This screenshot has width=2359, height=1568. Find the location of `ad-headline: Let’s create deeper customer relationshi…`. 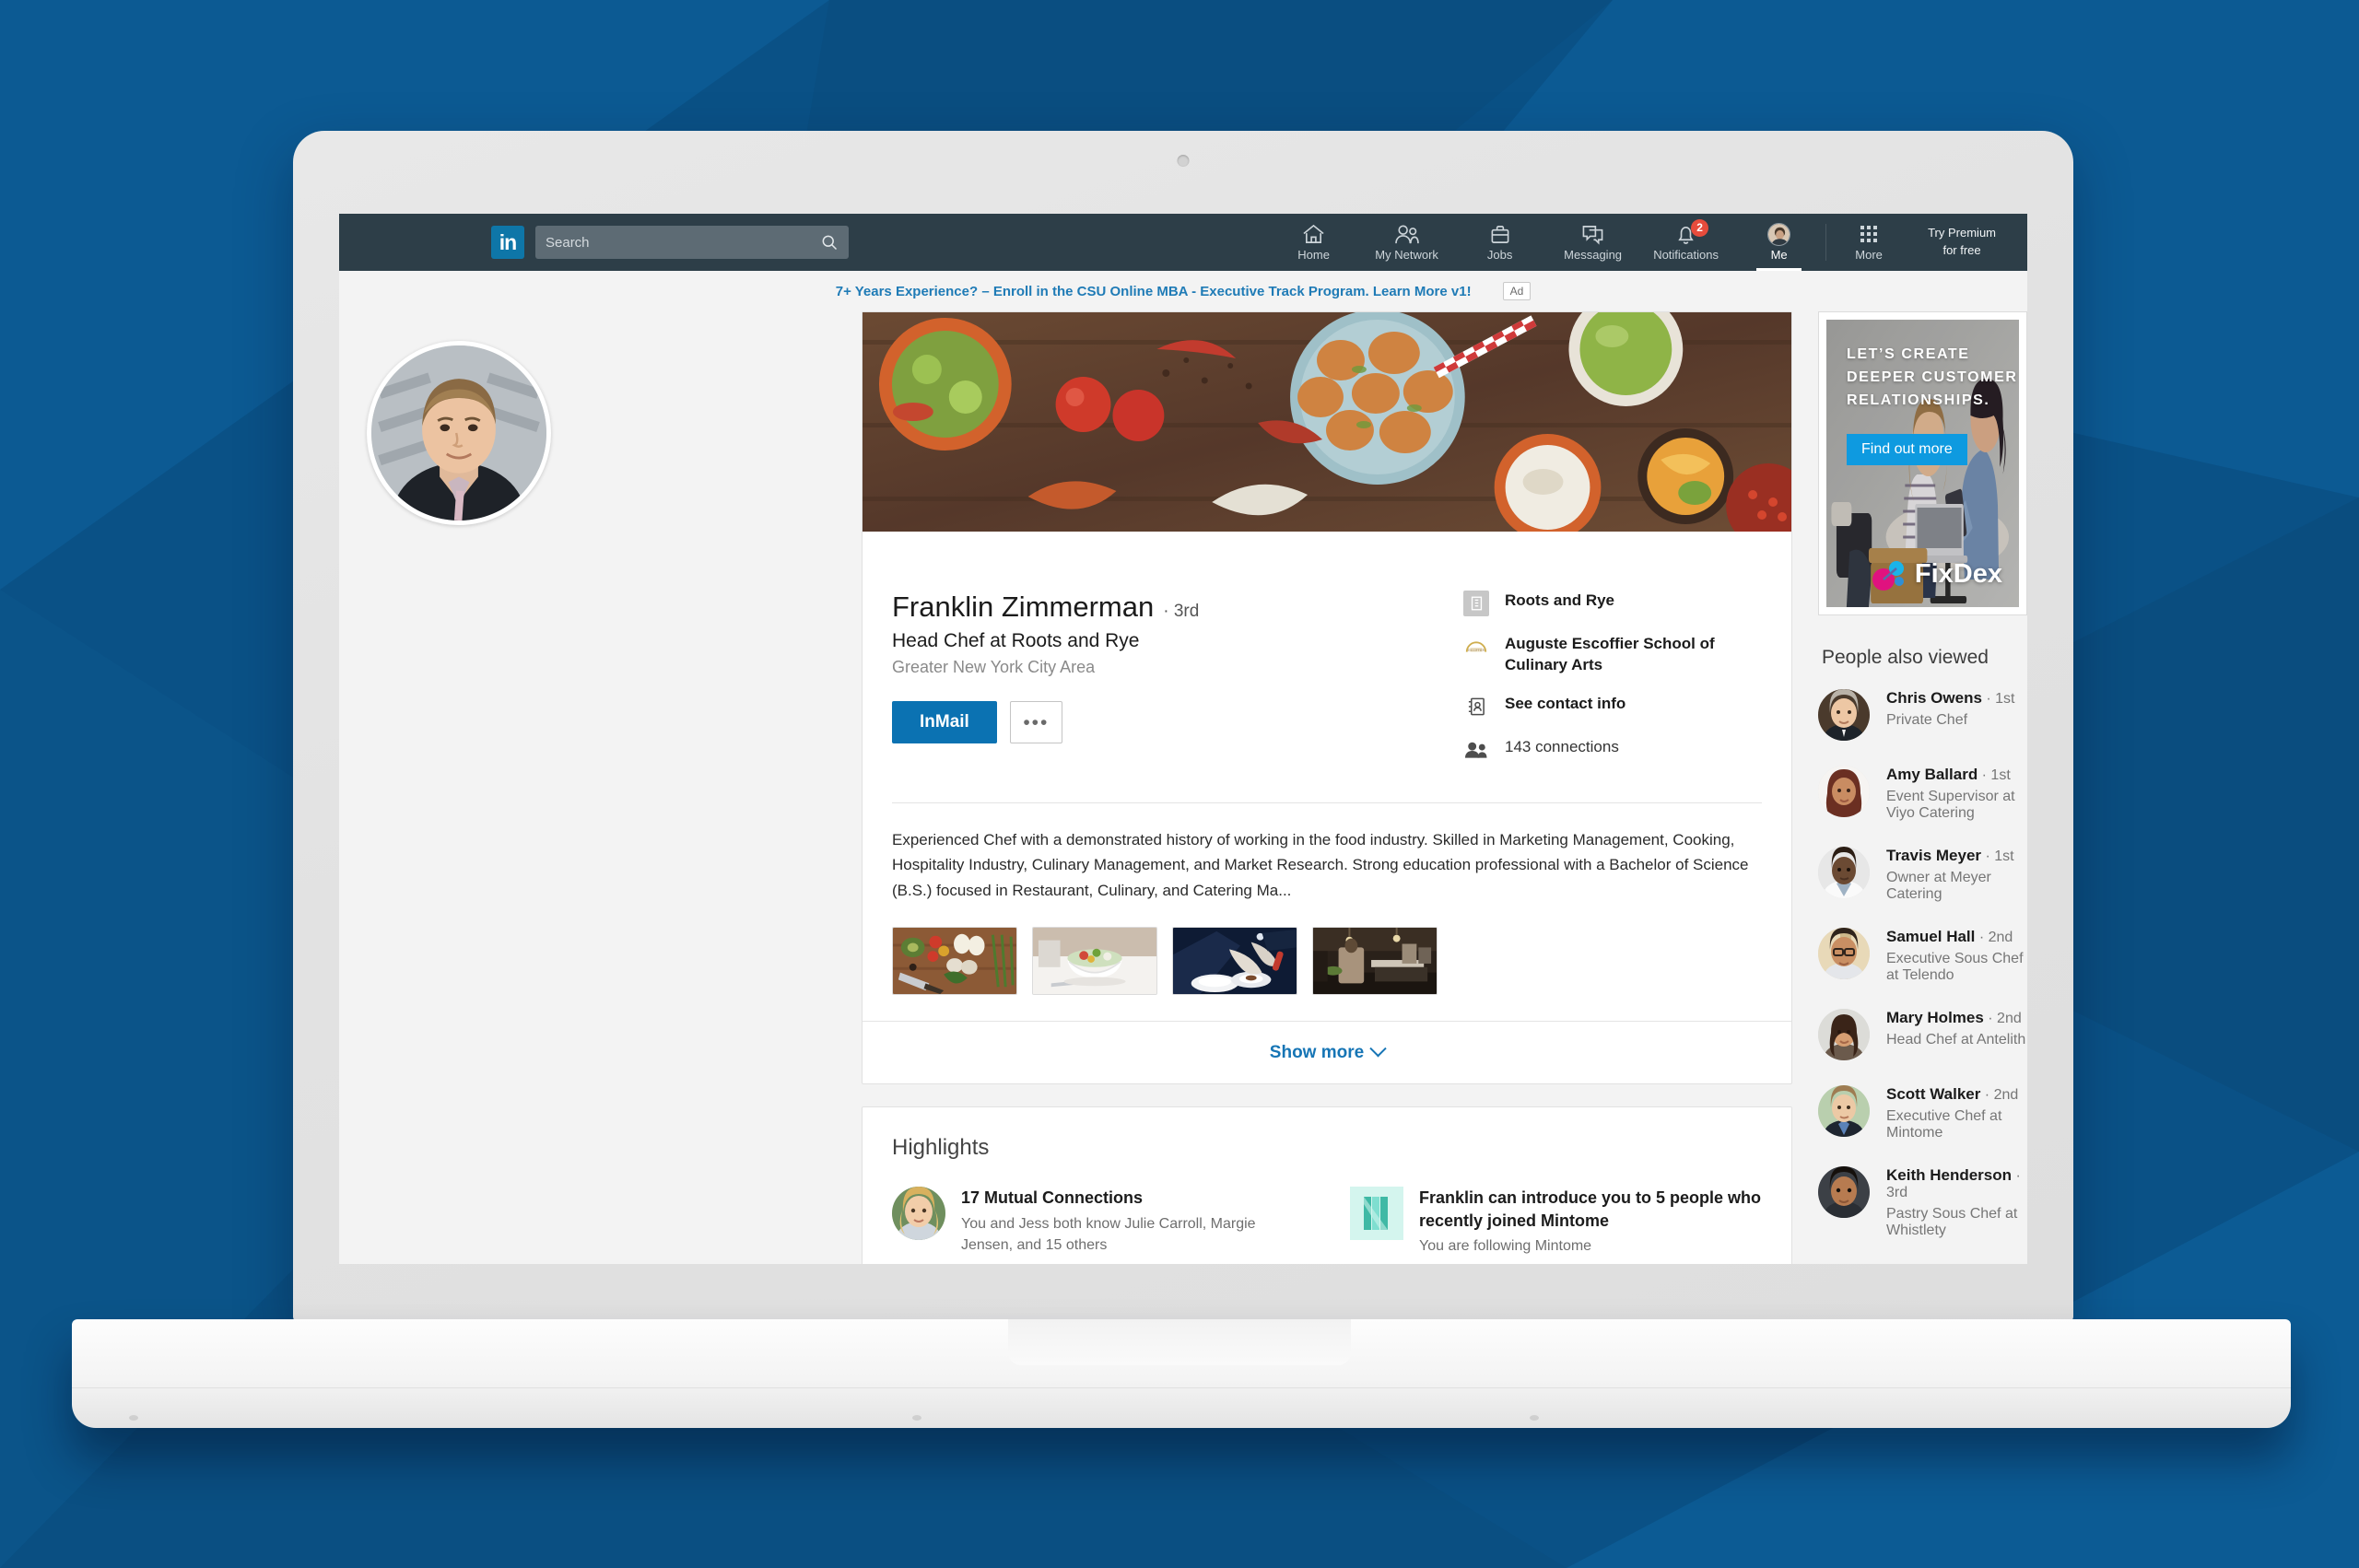

ad-headline: Let’s create deeper customer relationshi… is located at coordinates (1932, 377).